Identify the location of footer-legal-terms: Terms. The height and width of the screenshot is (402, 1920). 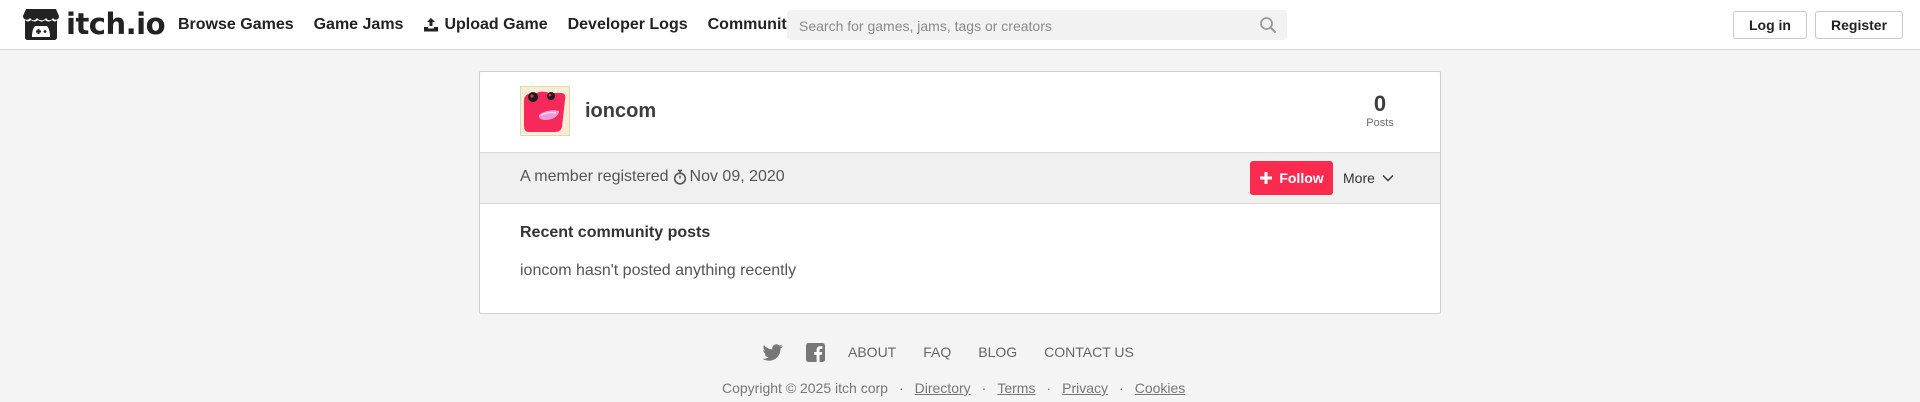
(1016, 388).